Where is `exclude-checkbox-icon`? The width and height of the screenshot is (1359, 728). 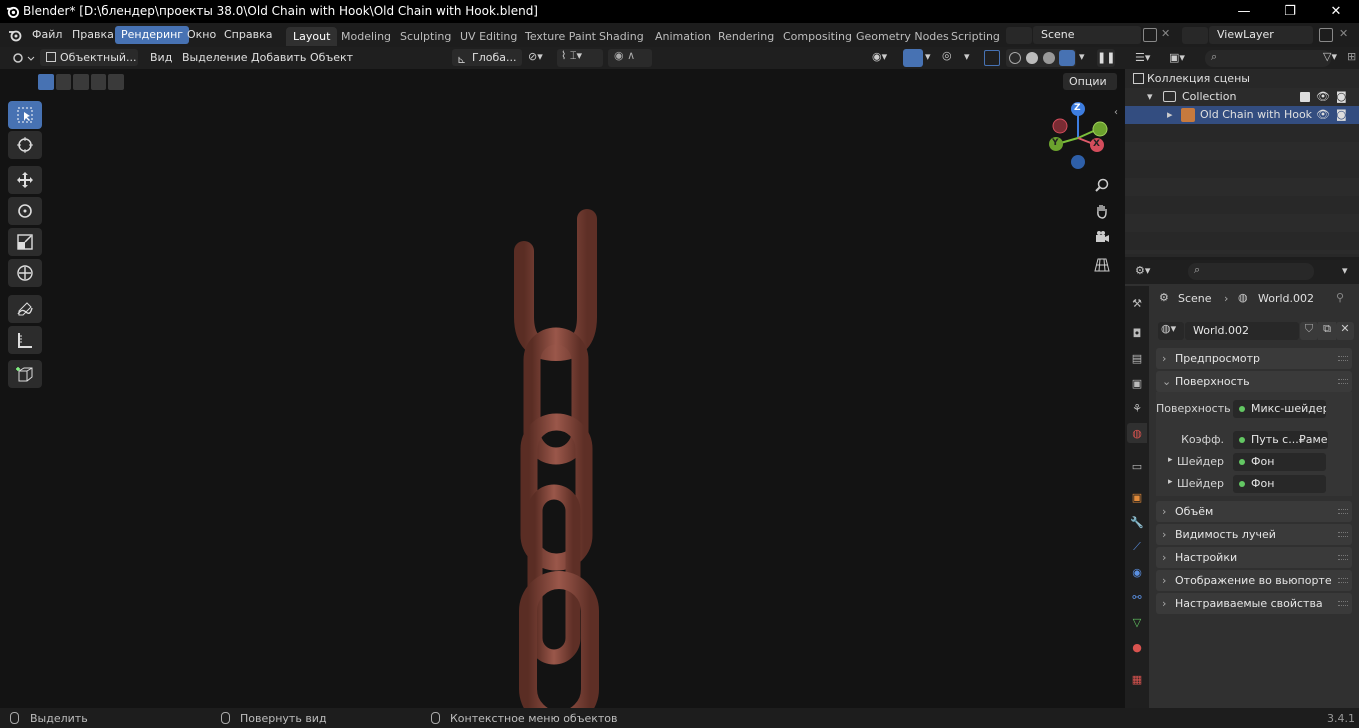 exclude-checkbox-icon is located at coordinates (1305, 97).